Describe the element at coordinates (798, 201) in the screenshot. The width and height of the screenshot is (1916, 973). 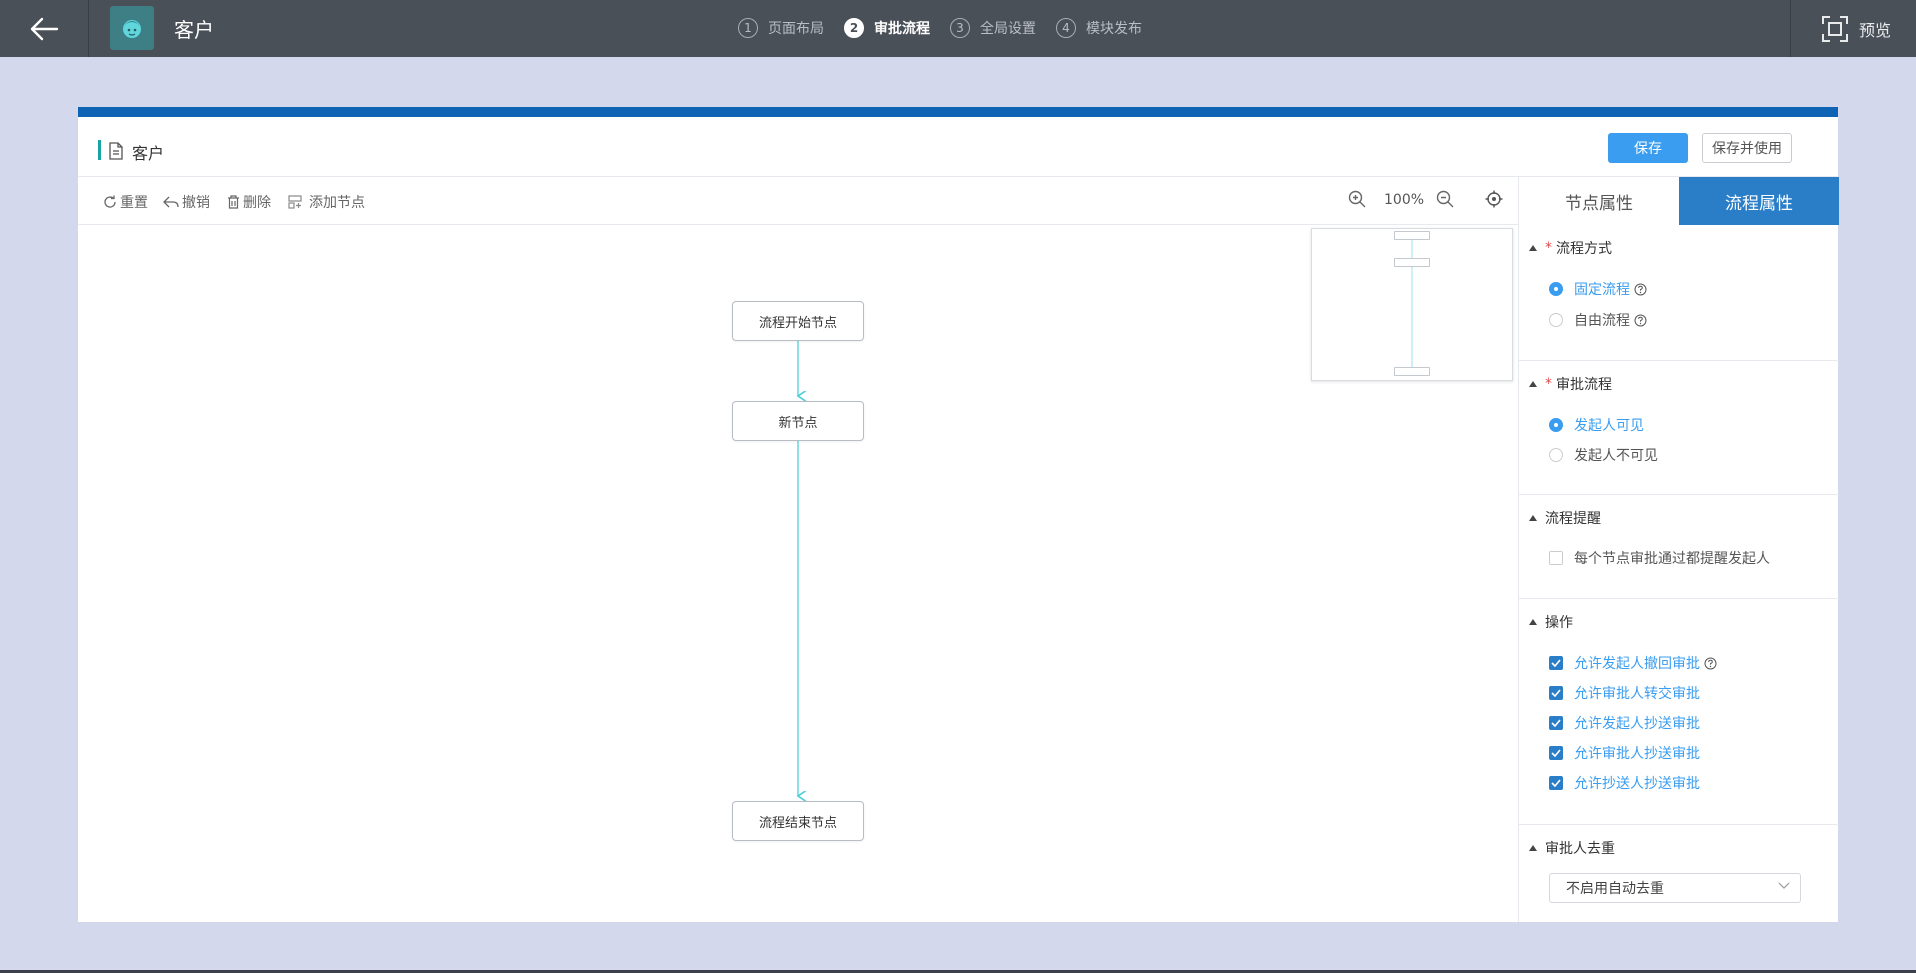
I see `canvas-toolbar: 重置 撤销 删除 添加节点 100%` at that location.